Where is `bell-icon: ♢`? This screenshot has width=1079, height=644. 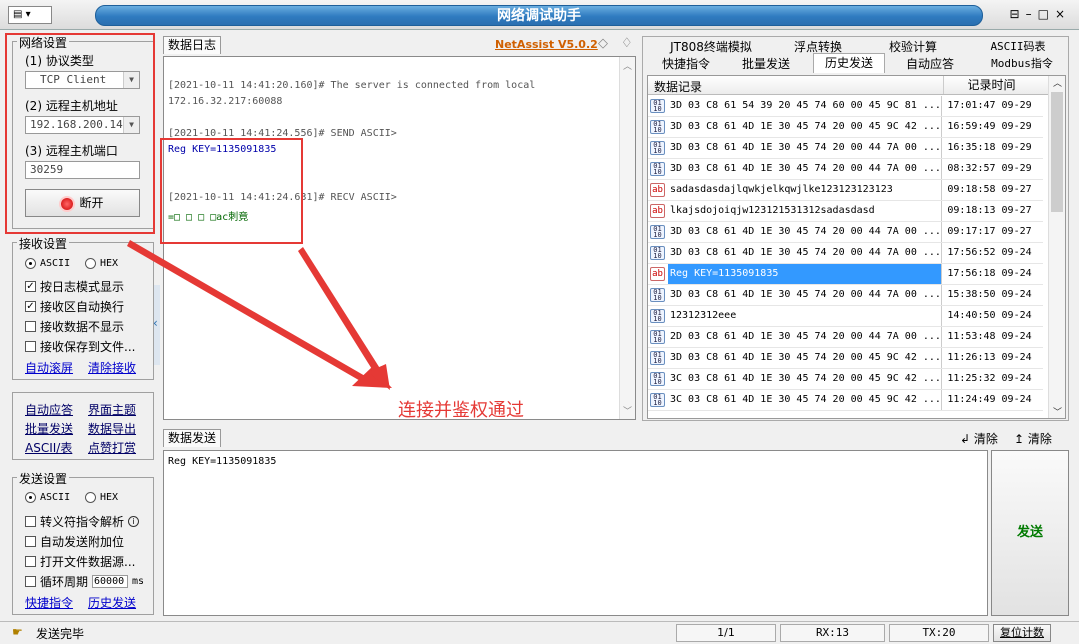
bell-icon: ♢ is located at coordinates (627, 43).